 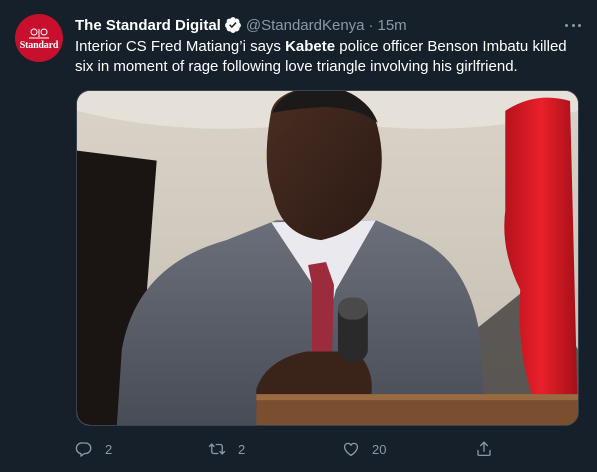 What do you see at coordinates (351, 449) in the screenshot?
I see `heart-icon` at bounding box center [351, 449].